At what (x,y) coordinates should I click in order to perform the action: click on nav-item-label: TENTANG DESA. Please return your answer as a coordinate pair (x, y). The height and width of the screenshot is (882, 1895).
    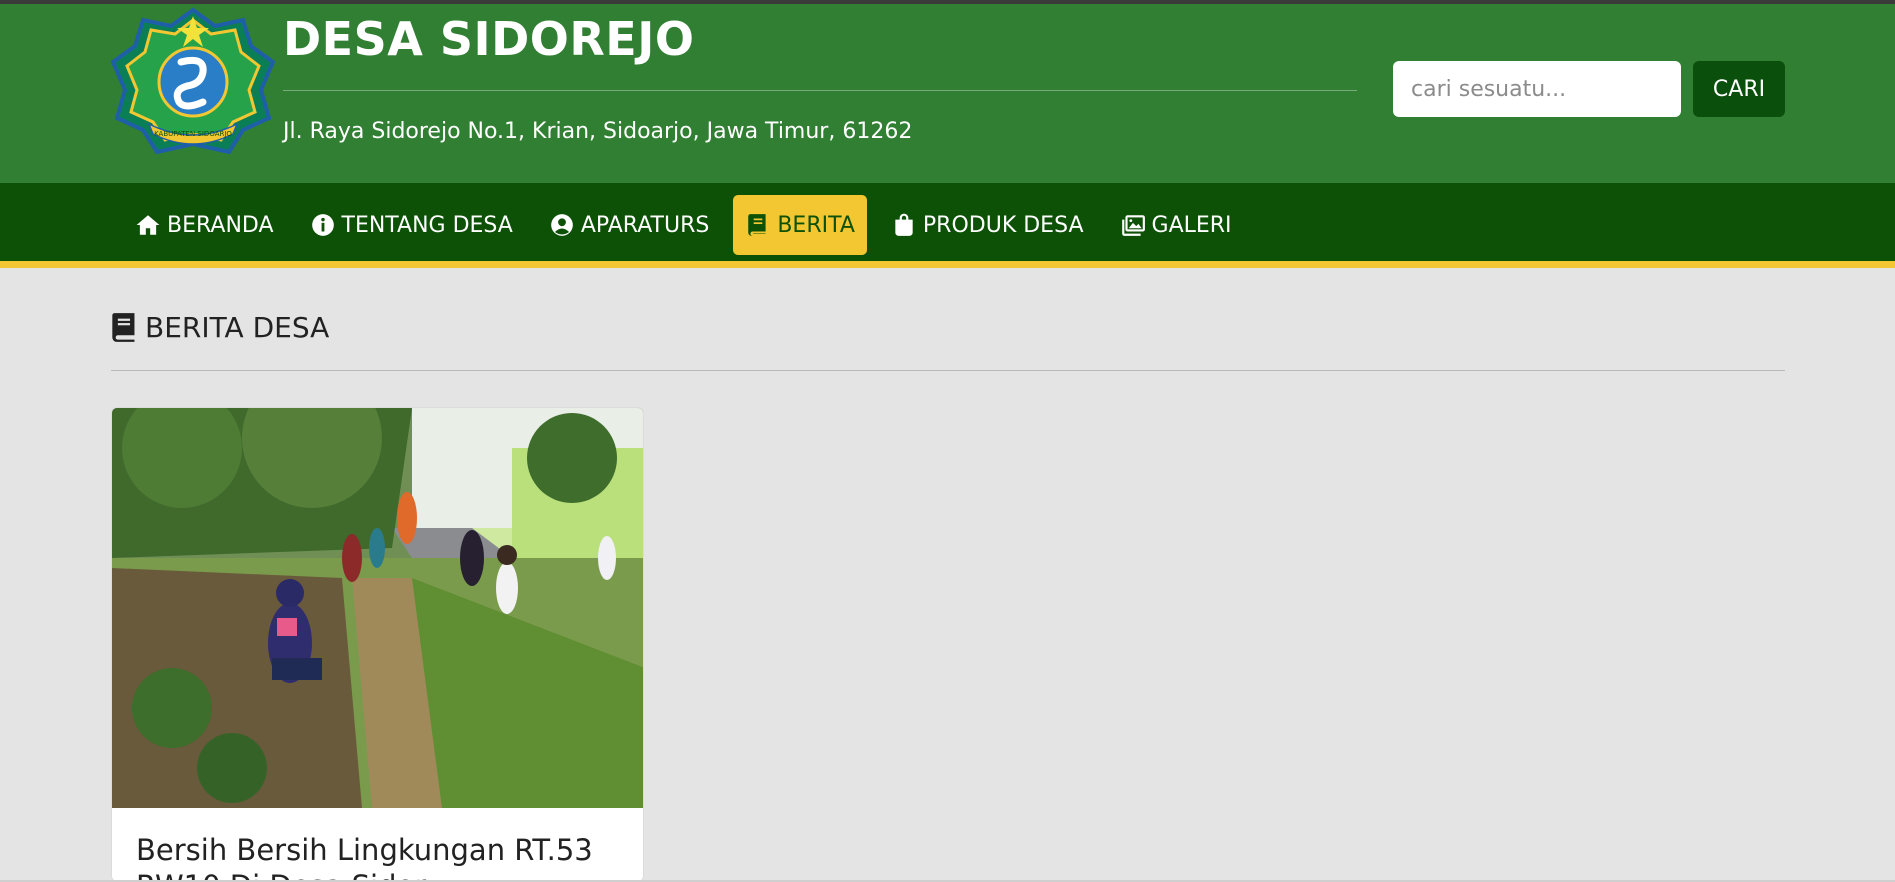
    Looking at the image, I should click on (427, 225).